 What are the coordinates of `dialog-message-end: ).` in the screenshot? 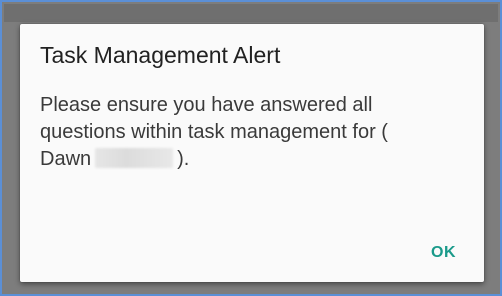 It's located at (183, 159).